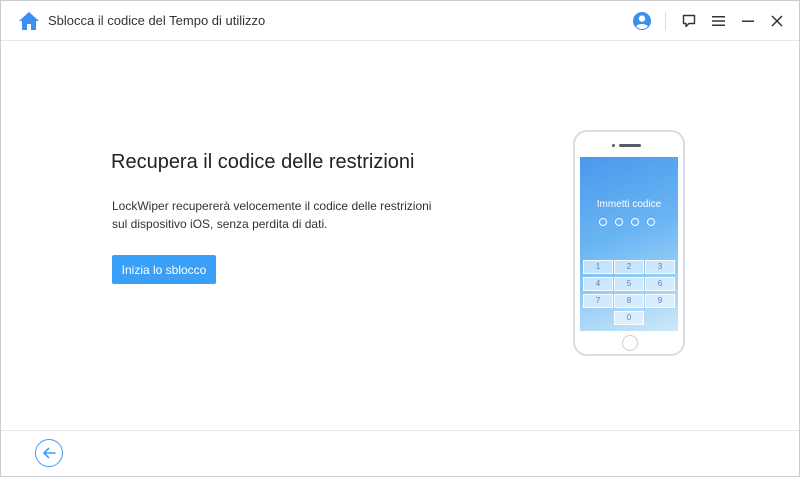 The image size is (800, 477). What do you see at coordinates (748, 21) in the screenshot?
I see `minimize-icon` at bounding box center [748, 21].